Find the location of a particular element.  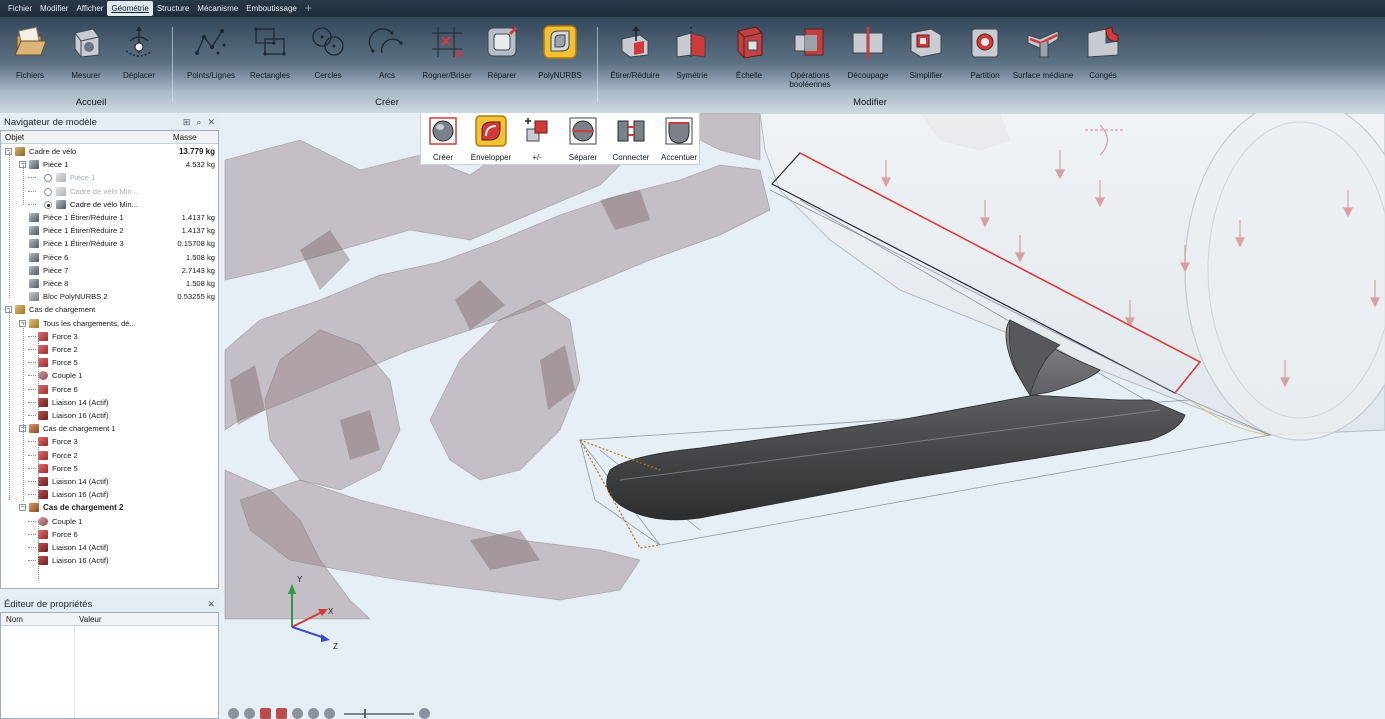

tool-conges: Congés is located at coordinates (1103, 51).